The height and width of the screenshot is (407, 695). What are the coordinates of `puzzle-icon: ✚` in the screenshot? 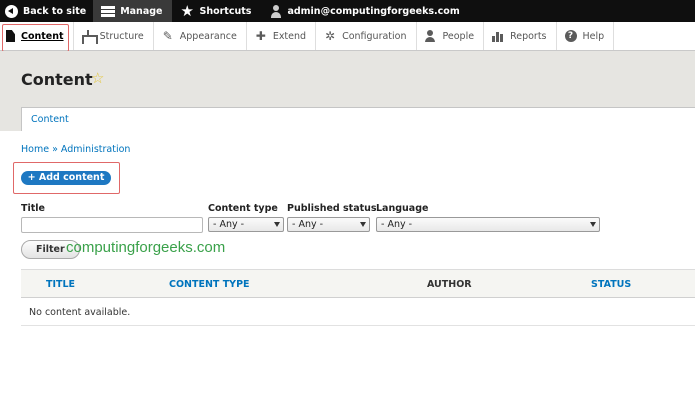 It's located at (260, 36).